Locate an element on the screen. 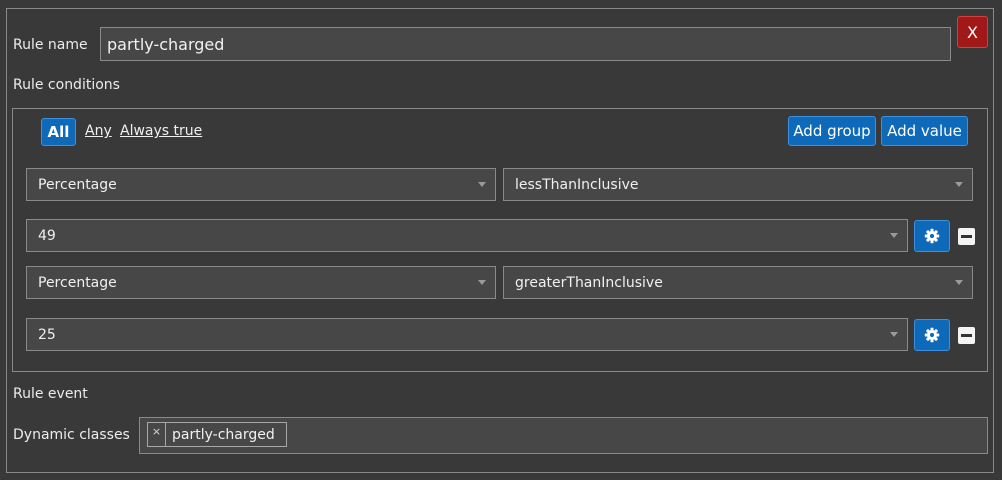 The width and height of the screenshot is (1002, 480). class-tag-label: partly-charged is located at coordinates (223, 434).